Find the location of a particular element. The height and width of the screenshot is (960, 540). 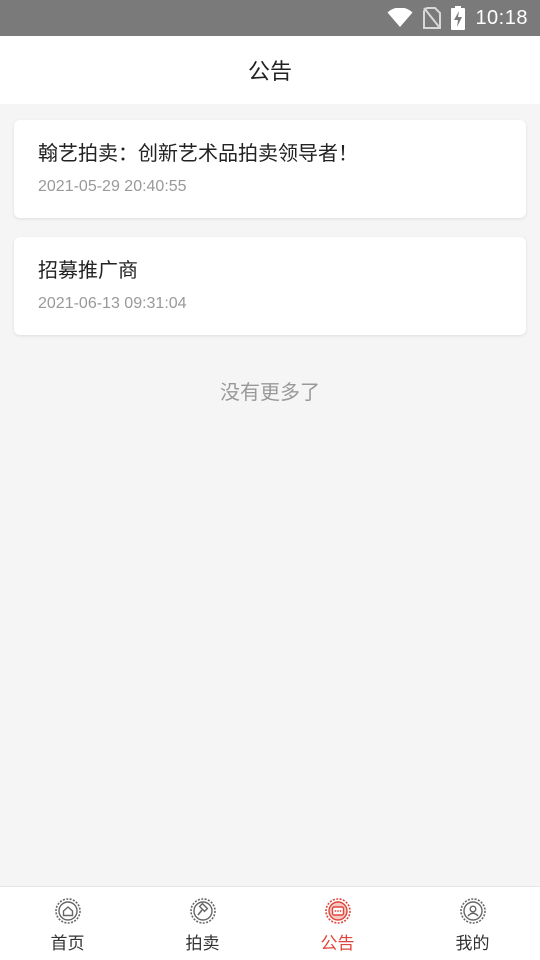

home-icon is located at coordinates (67, 911).